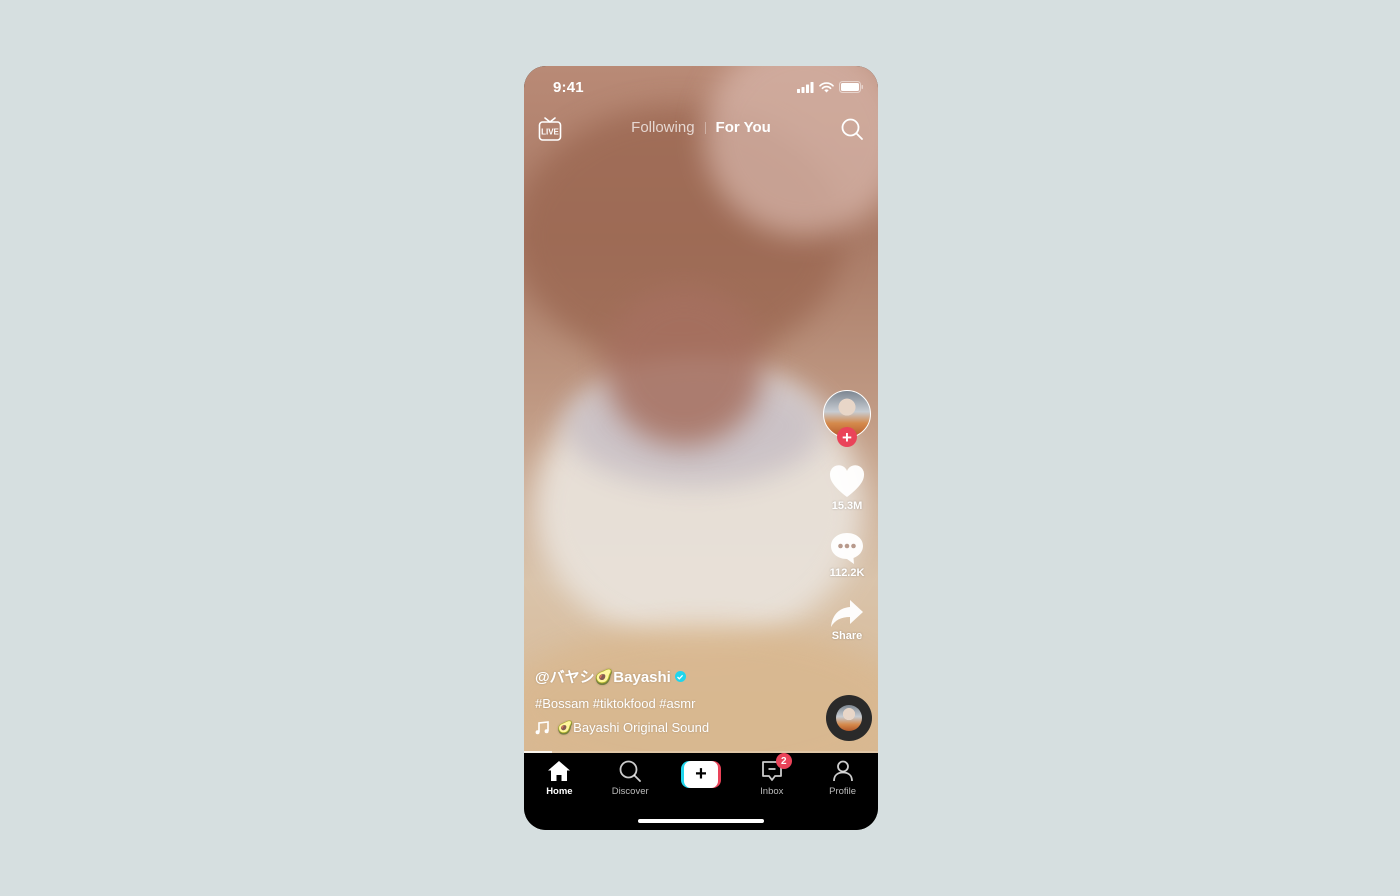  I want to click on comment-action: 112.2K, so click(847, 555).